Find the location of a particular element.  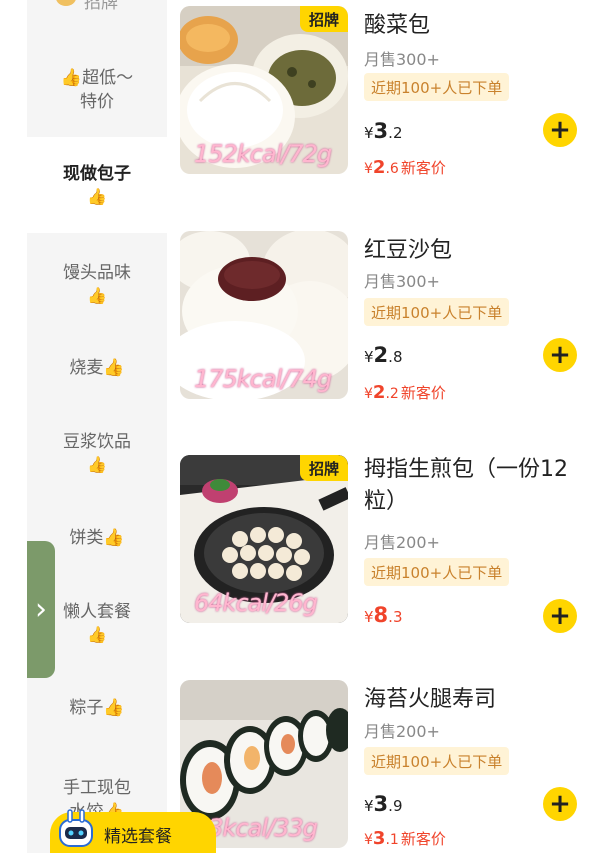

price-decimal: .9 is located at coordinates (395, 806).